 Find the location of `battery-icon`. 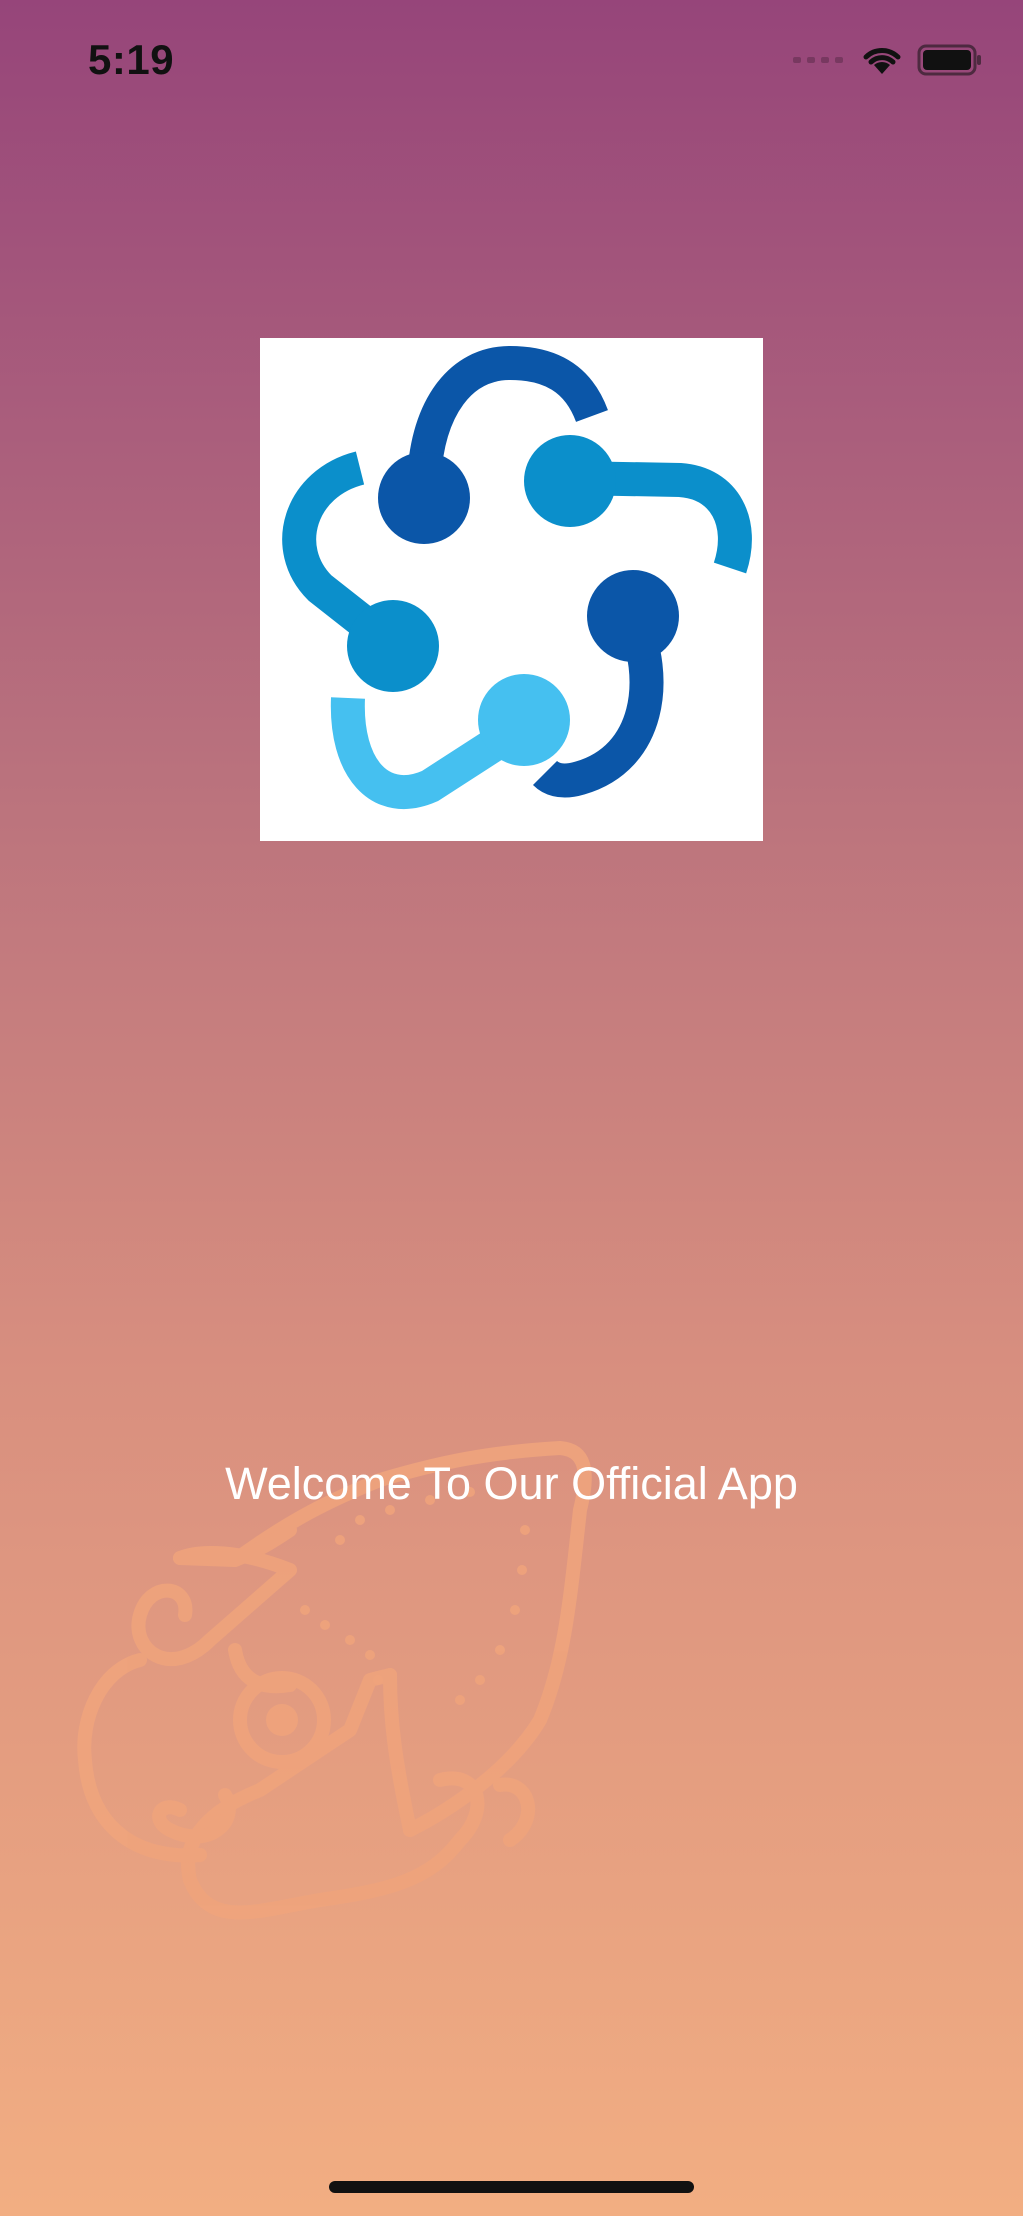

battery-icon is located at coordinates (949, 60).